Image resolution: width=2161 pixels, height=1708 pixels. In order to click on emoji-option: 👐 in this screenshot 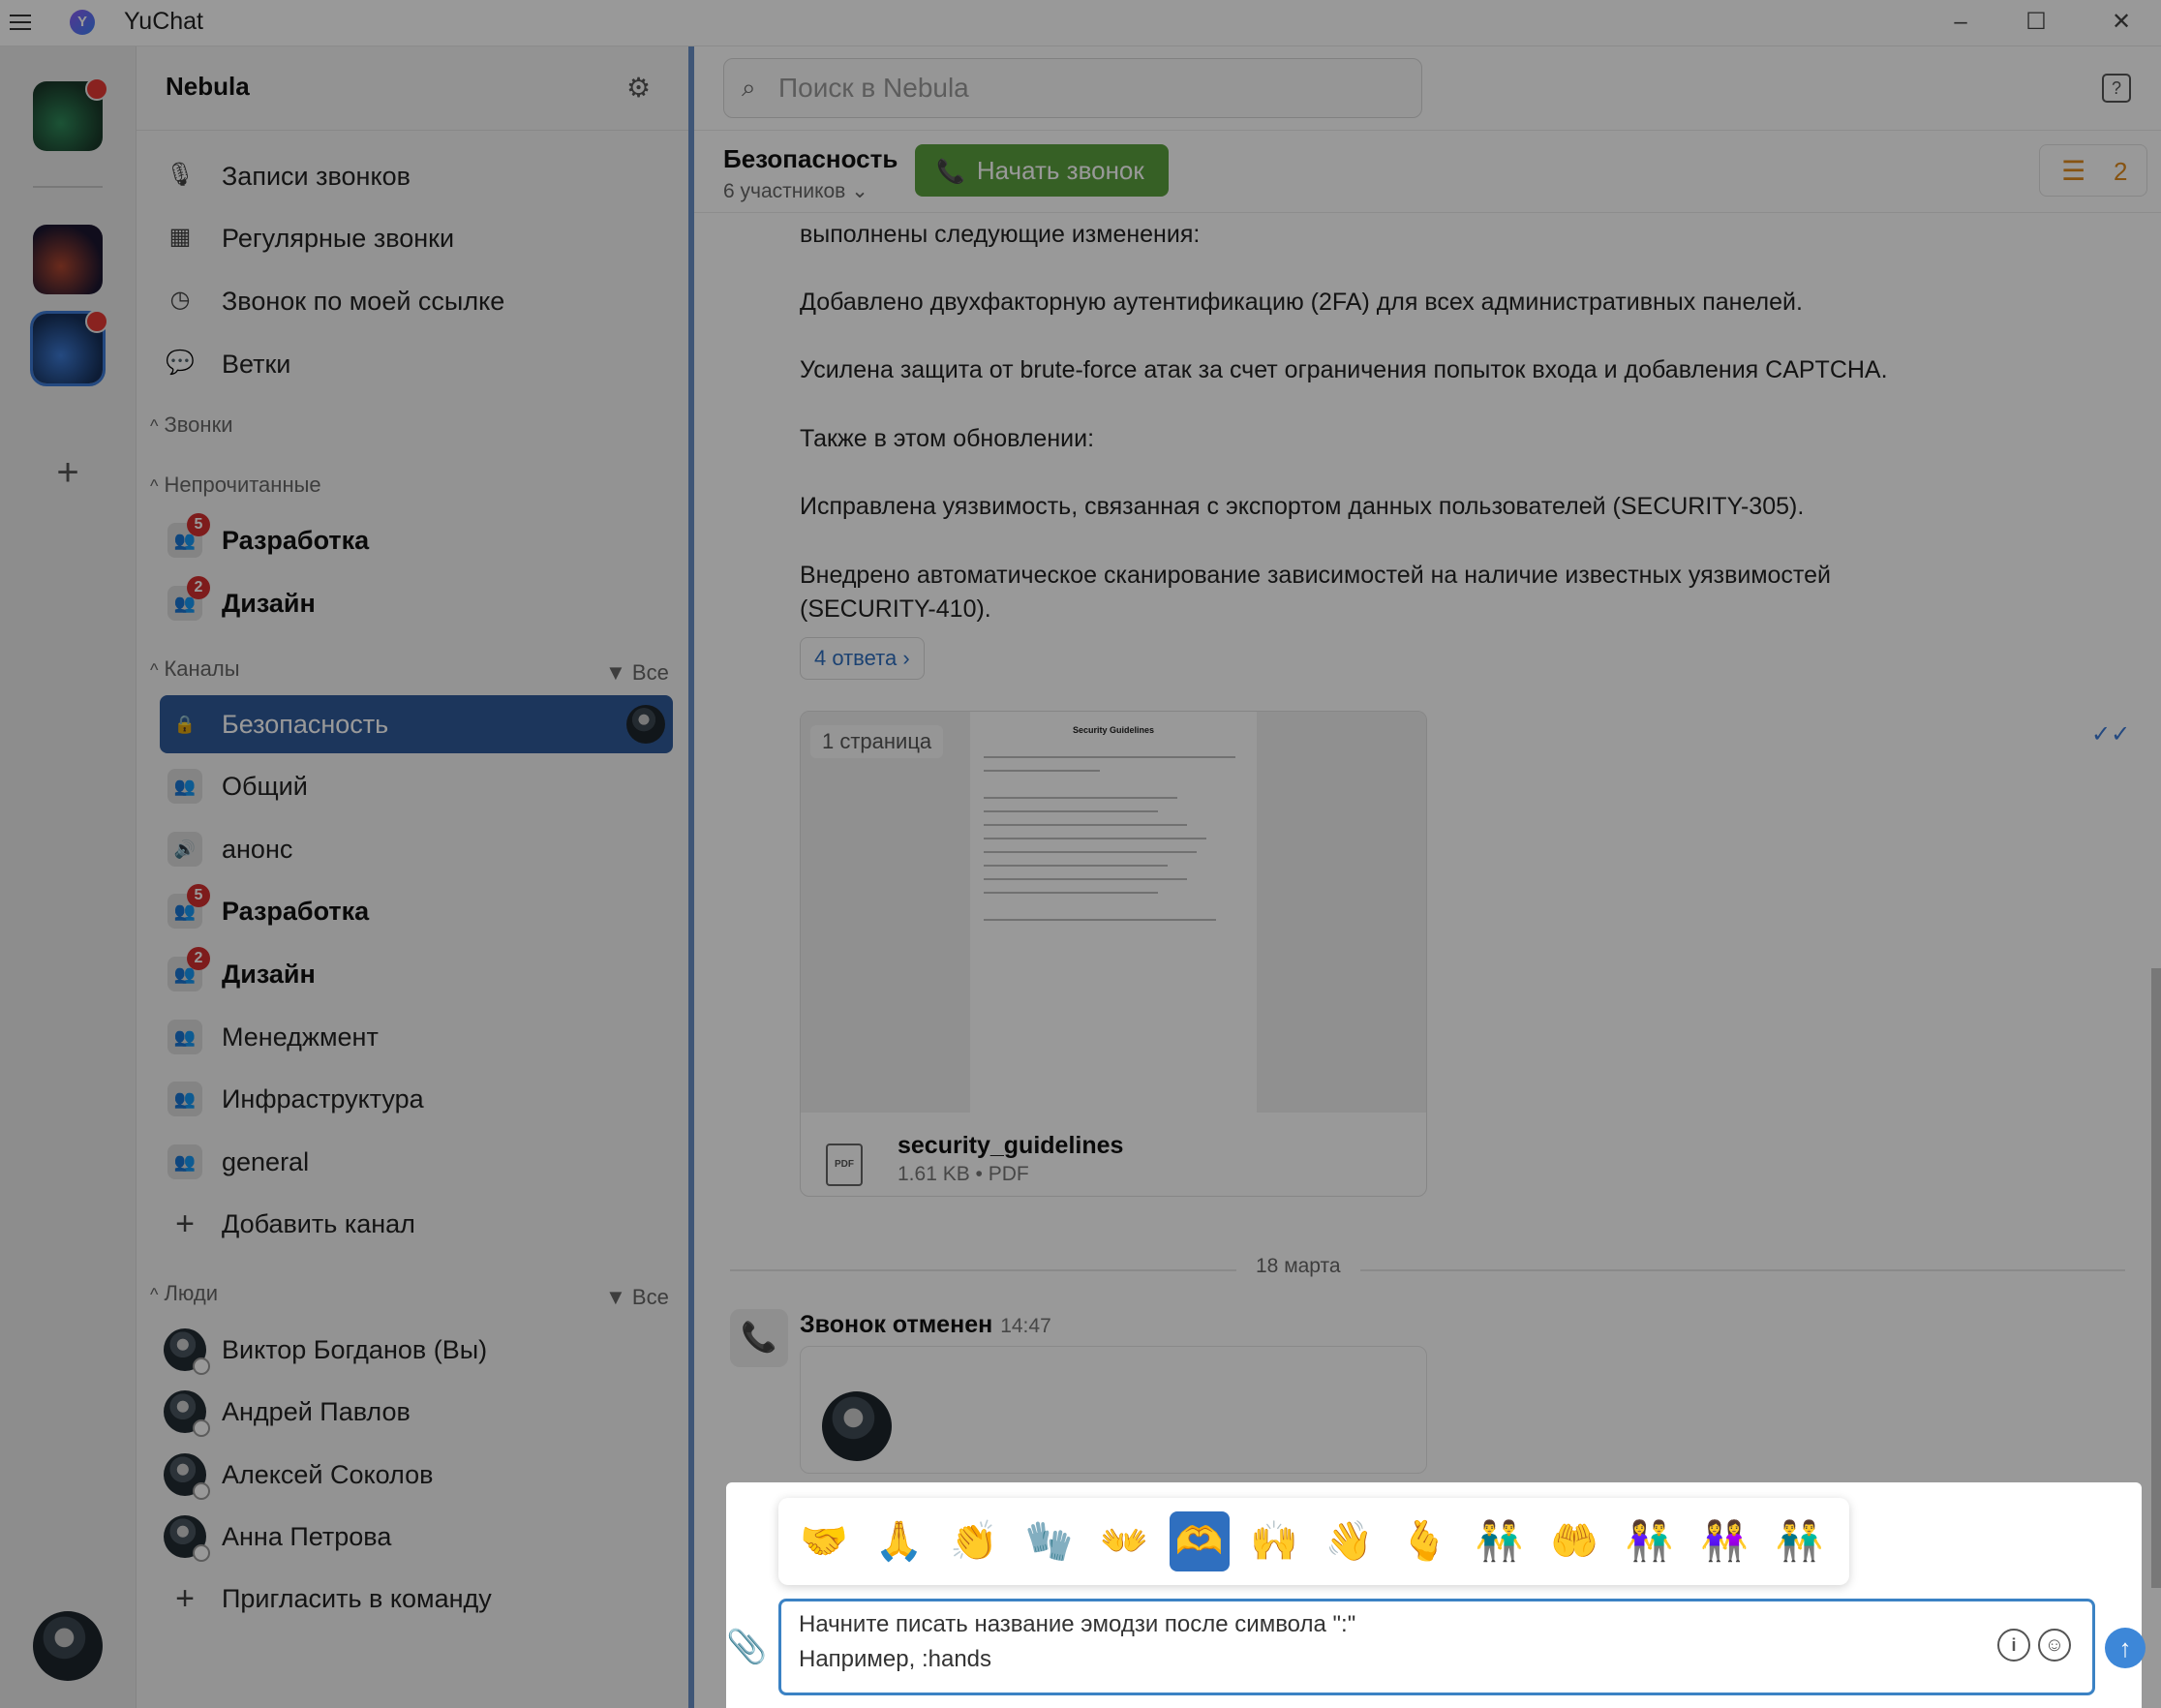, I will do `click(1124, 1541)`.